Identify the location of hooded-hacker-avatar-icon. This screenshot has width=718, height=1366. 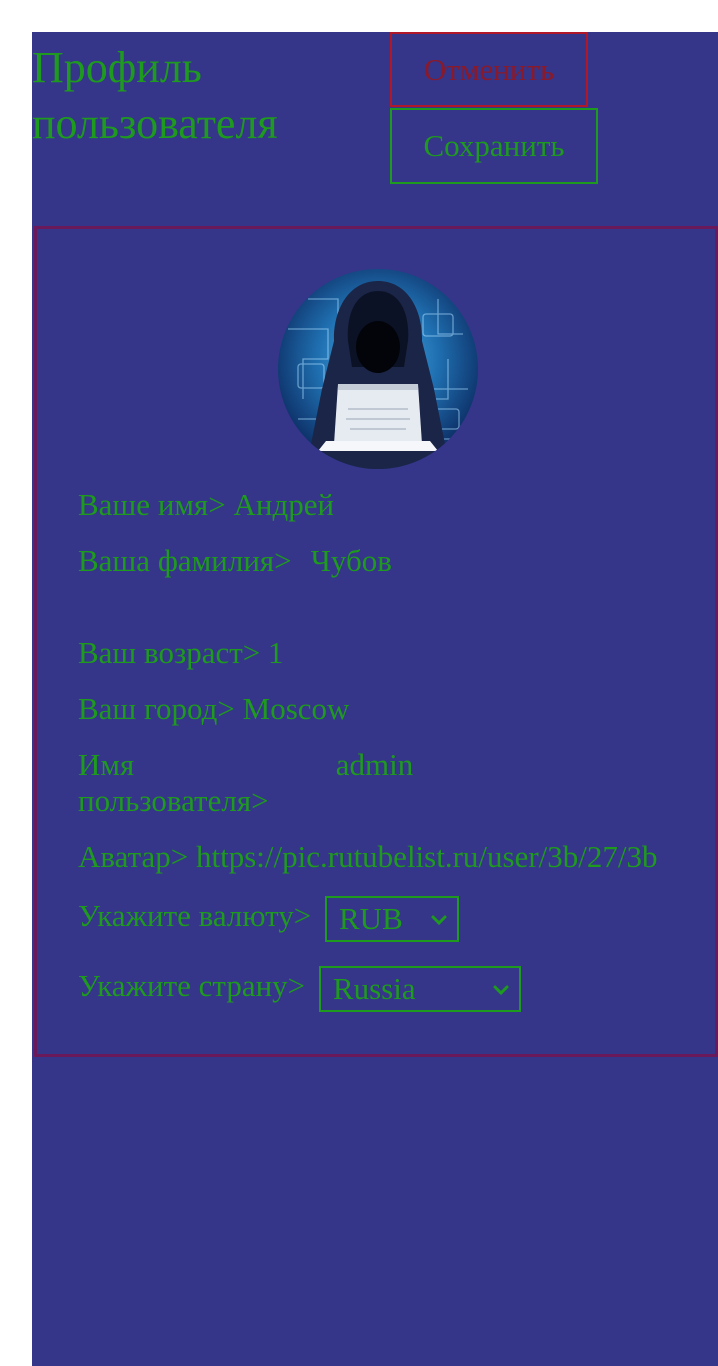
(378, 369).